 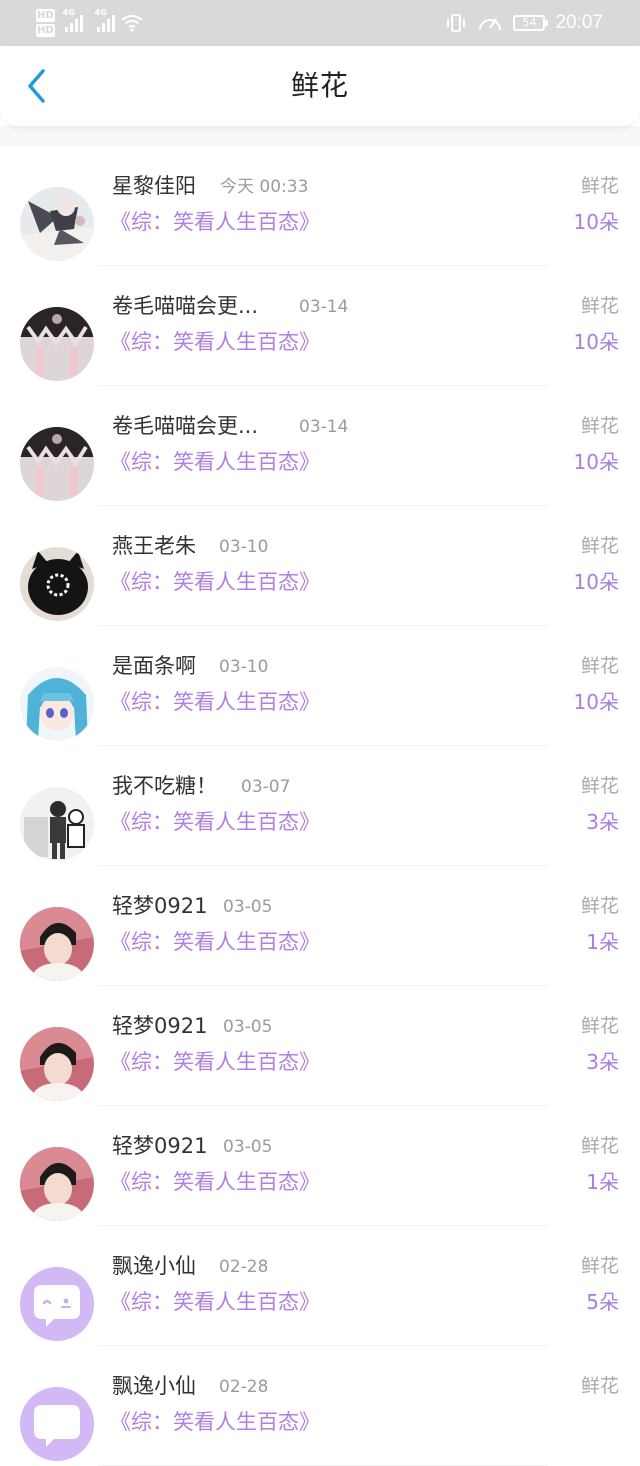 I want to click on status-right: 54 20:07, so click(x=524, y=23).